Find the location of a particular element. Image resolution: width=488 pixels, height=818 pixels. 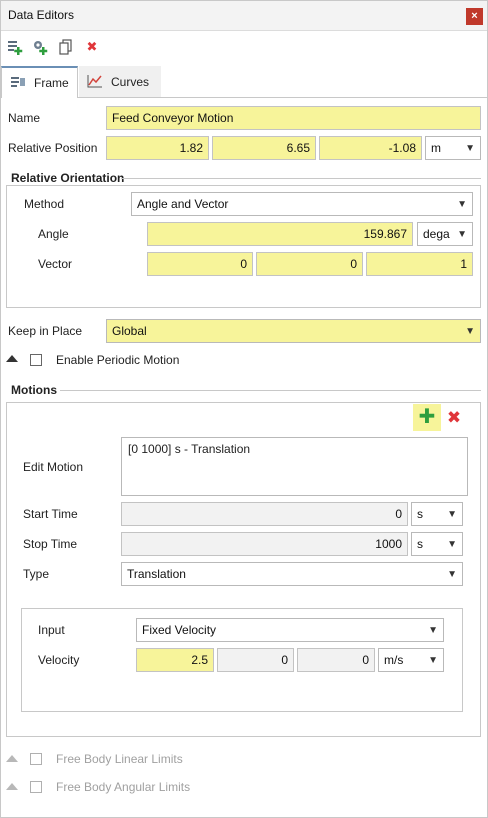

method-label: Method is located at coordinates (44, 204).